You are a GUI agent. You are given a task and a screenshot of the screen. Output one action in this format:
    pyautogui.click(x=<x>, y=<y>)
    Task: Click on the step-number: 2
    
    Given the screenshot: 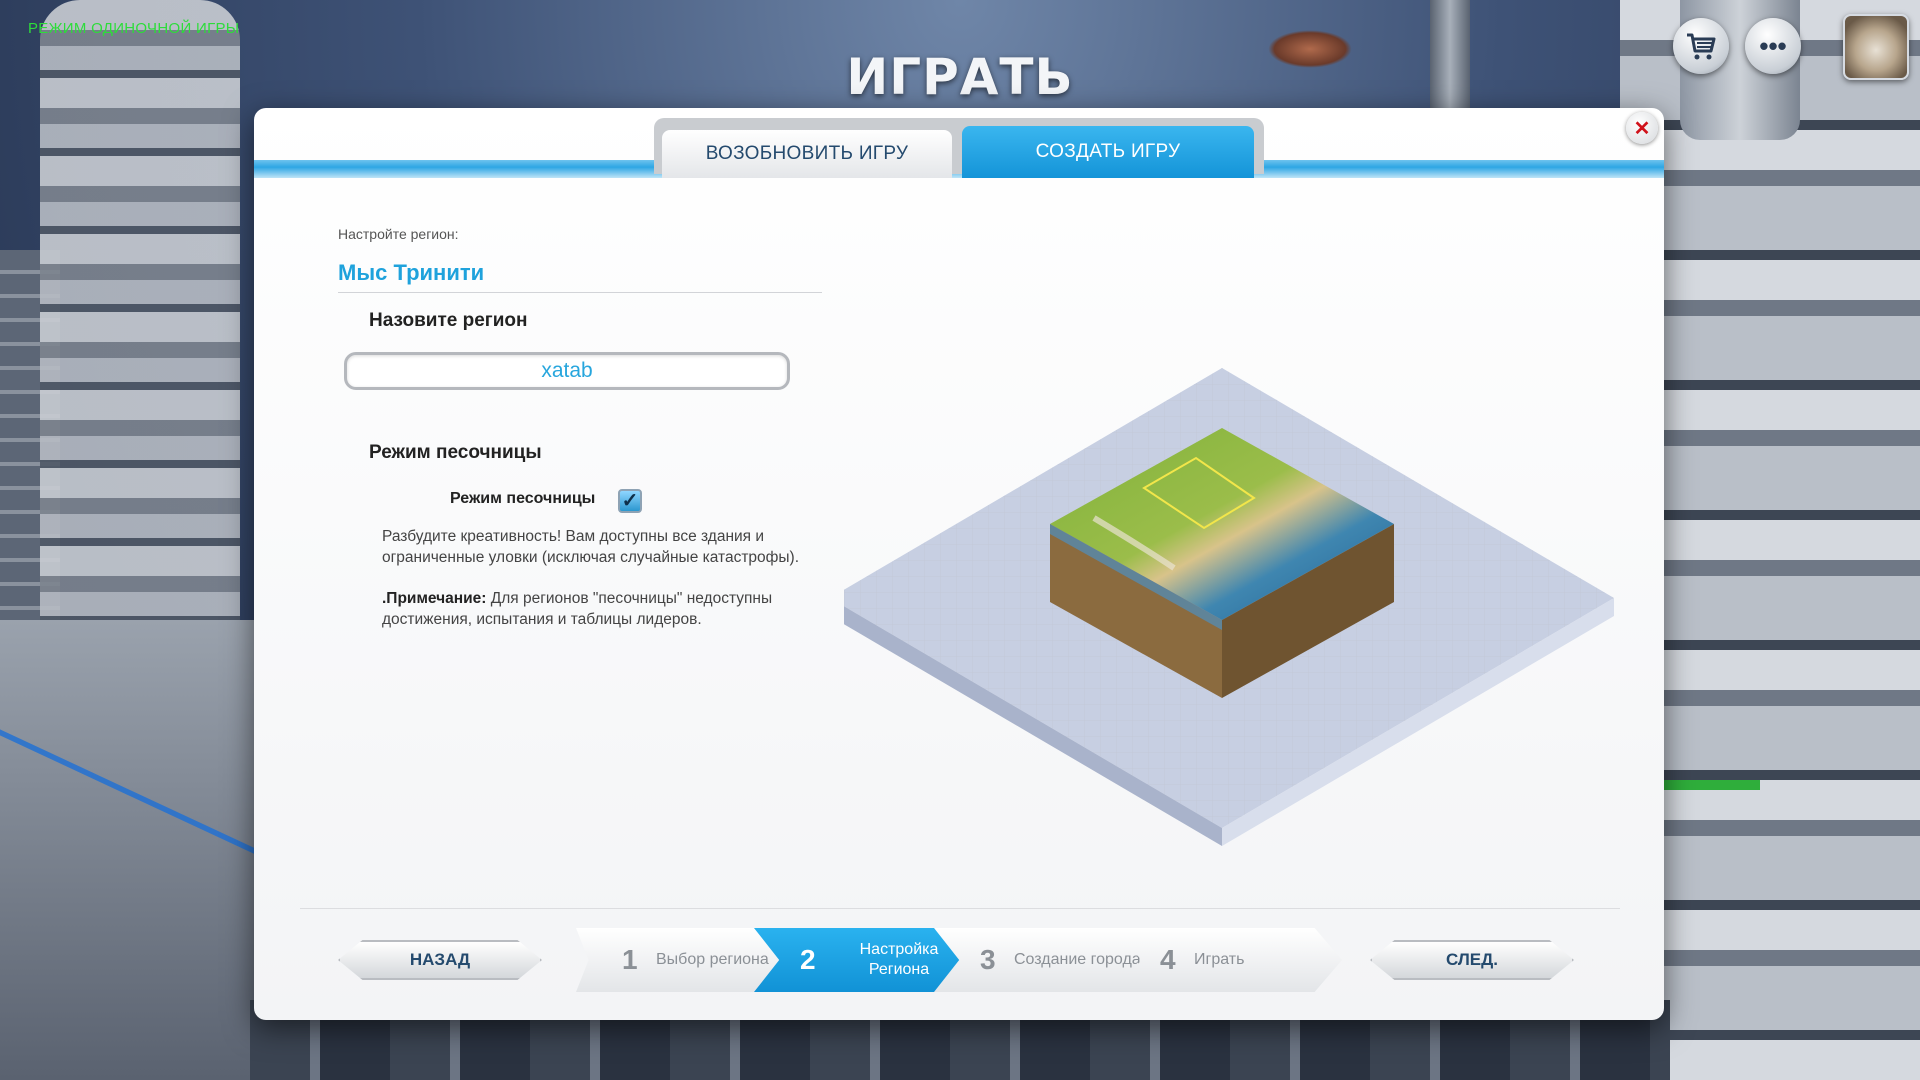 What is the action you would take?
    pyautogui.click(x=808, y=959)
    